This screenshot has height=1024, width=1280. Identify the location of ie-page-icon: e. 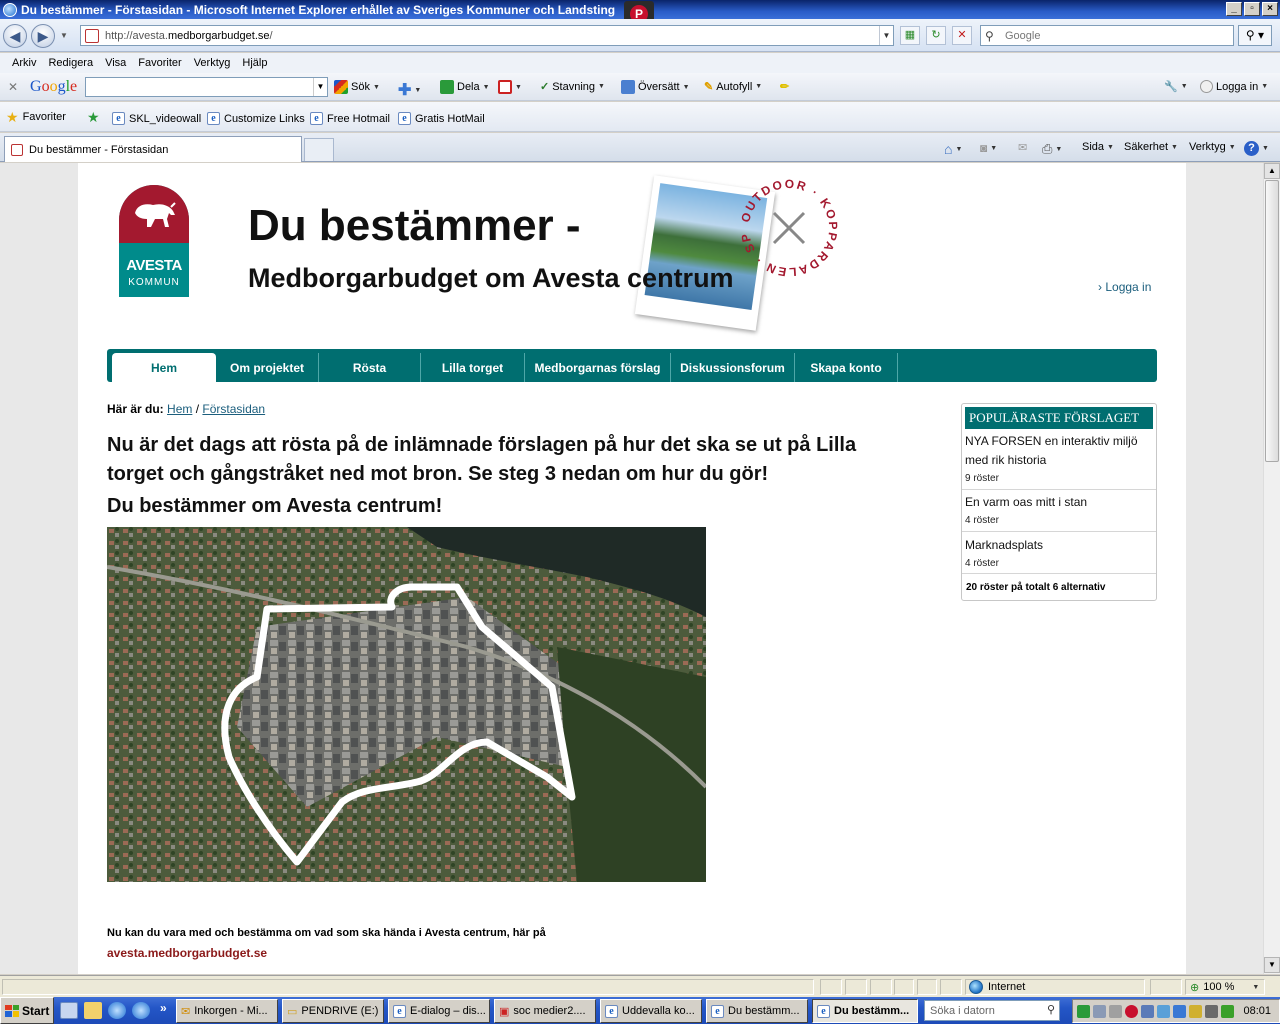
(823, 1011).